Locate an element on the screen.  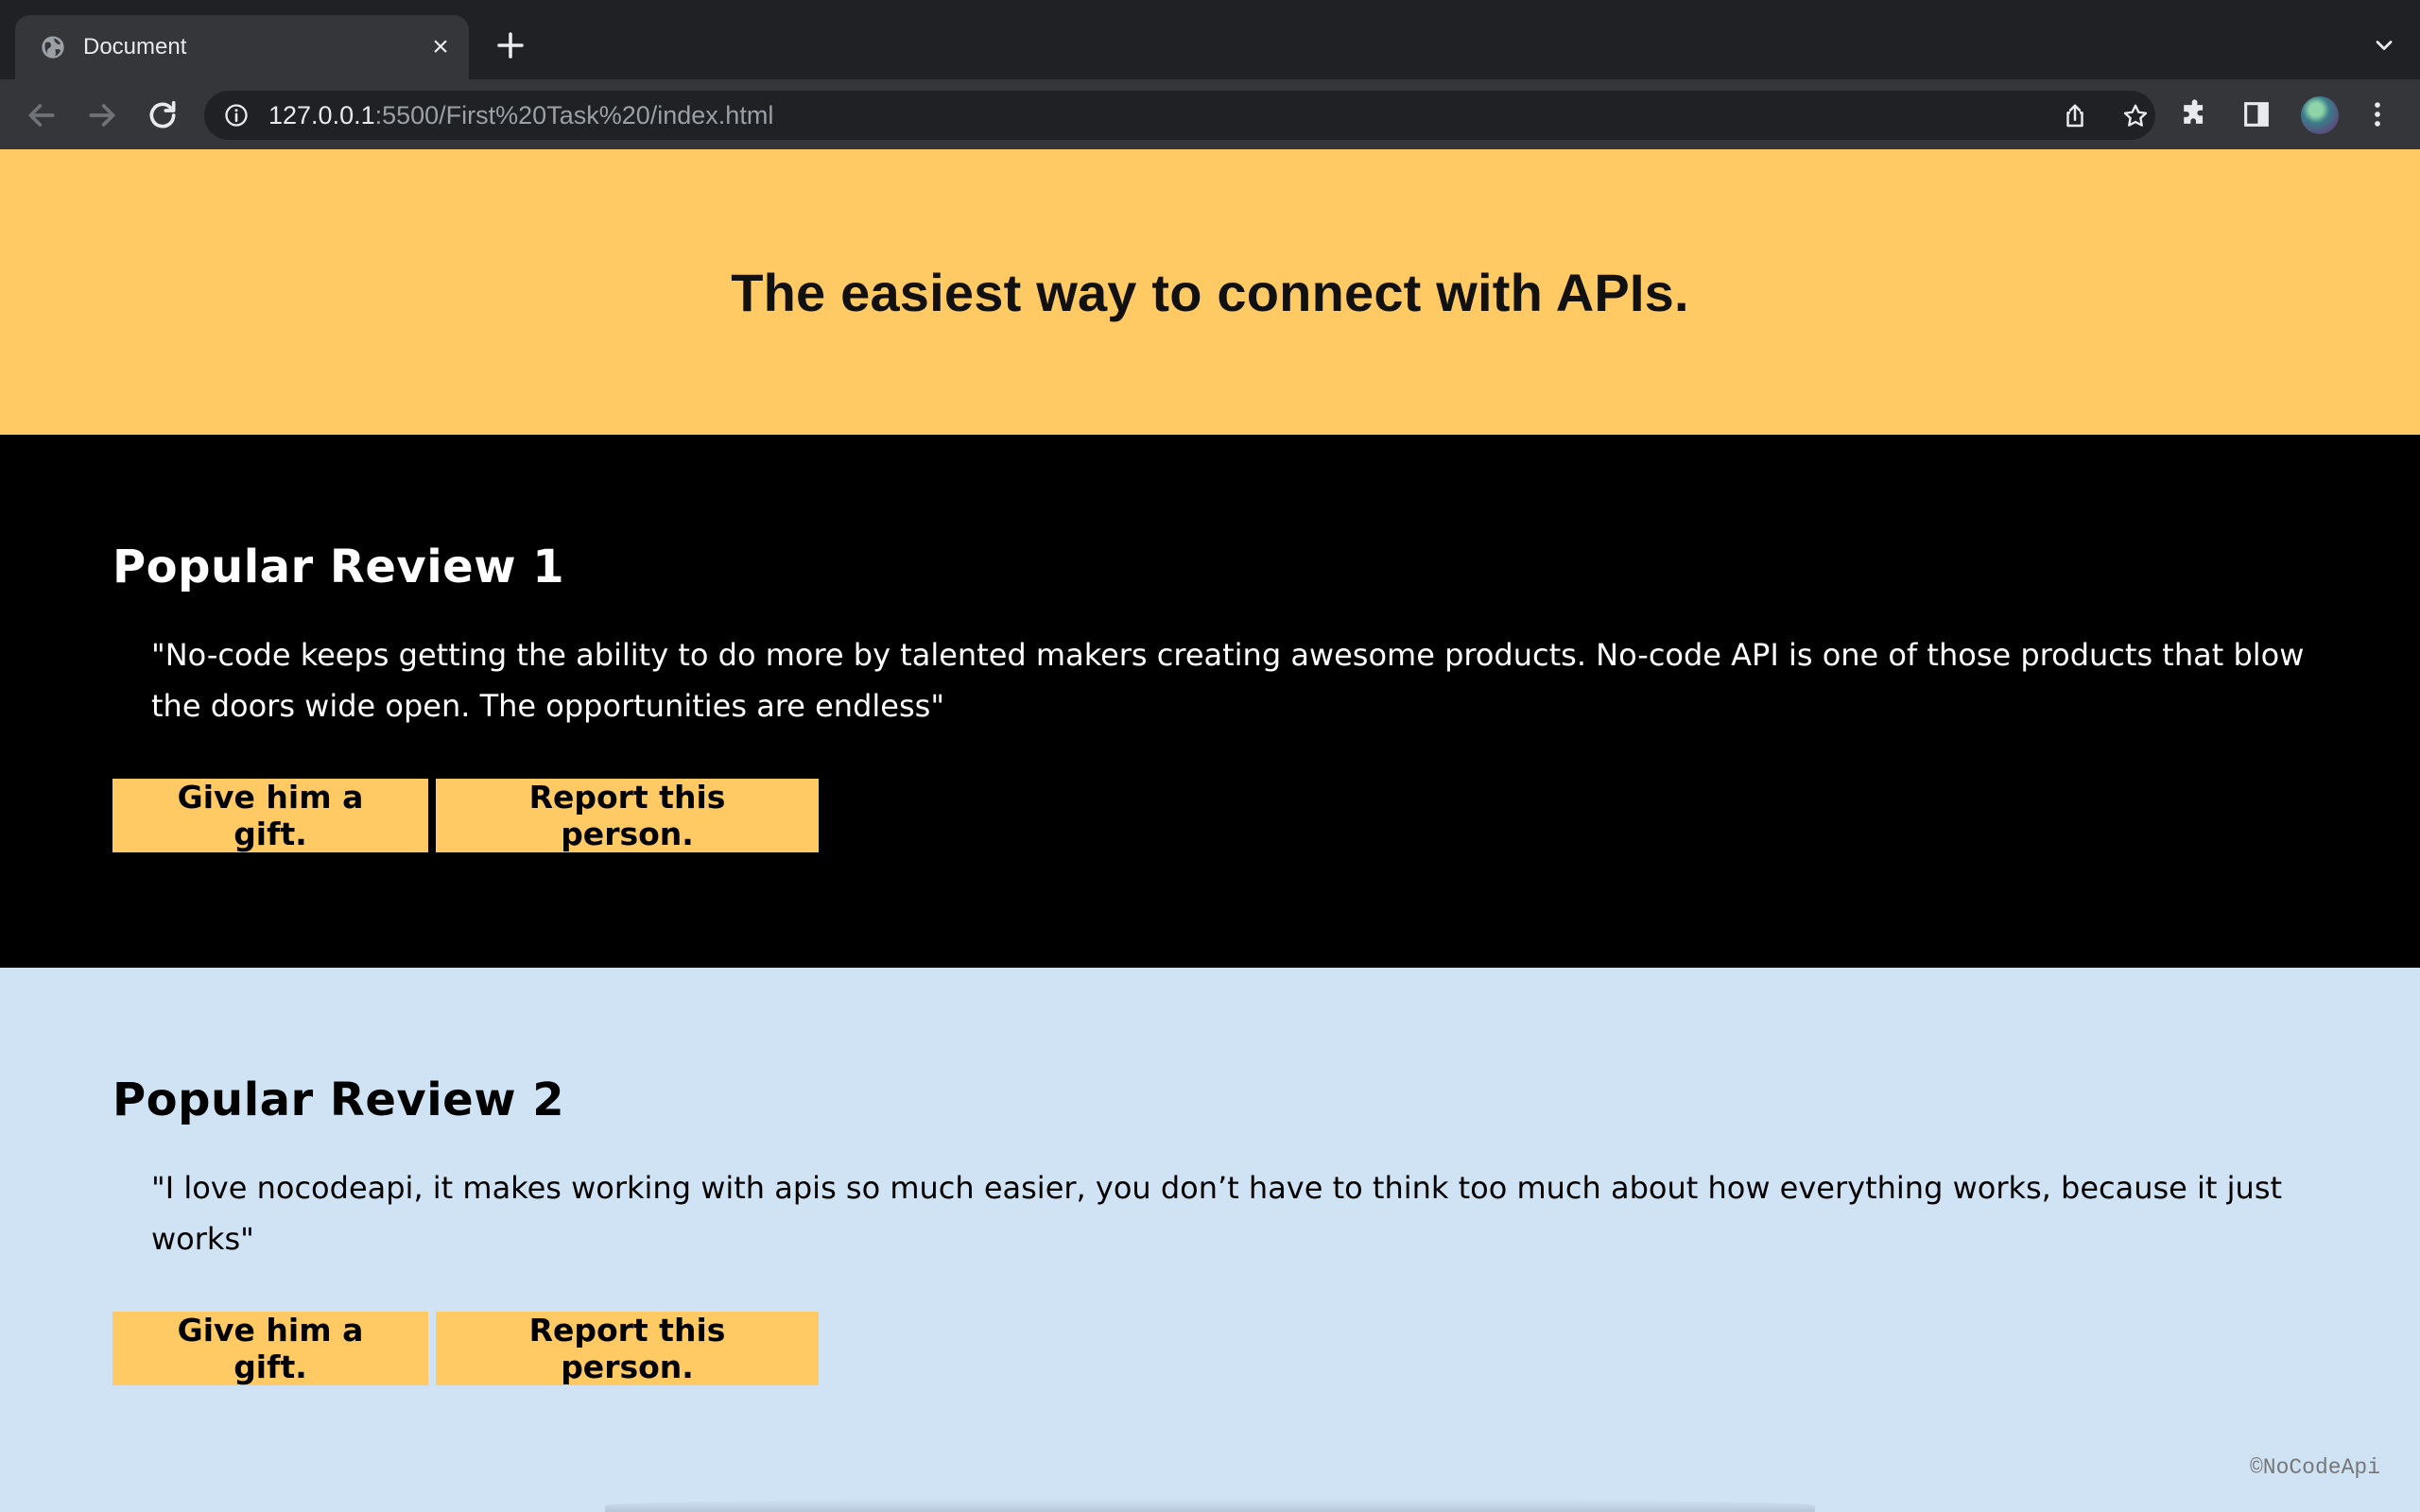
star-icon is located at coordinates (2135, 116).